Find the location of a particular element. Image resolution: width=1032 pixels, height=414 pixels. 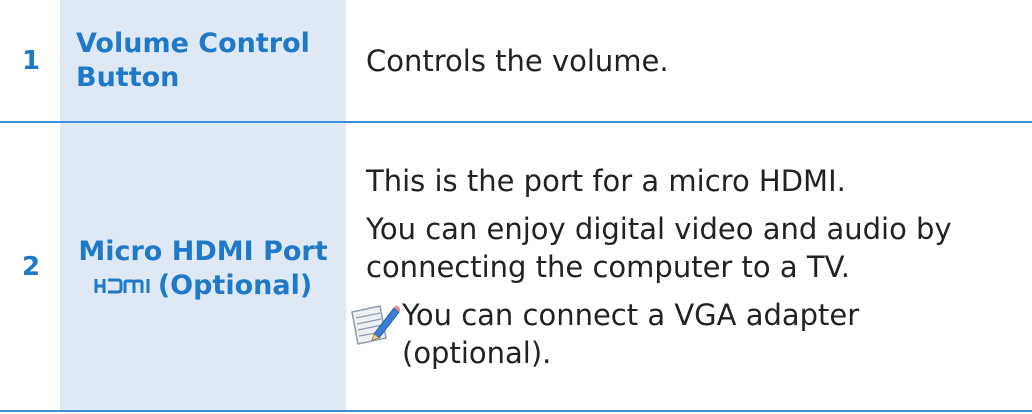

note-line: (optional). is located at coordinates (477, 352).